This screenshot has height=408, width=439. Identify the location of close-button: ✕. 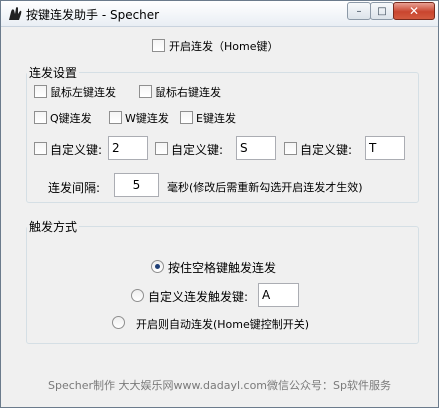
(414, 11).